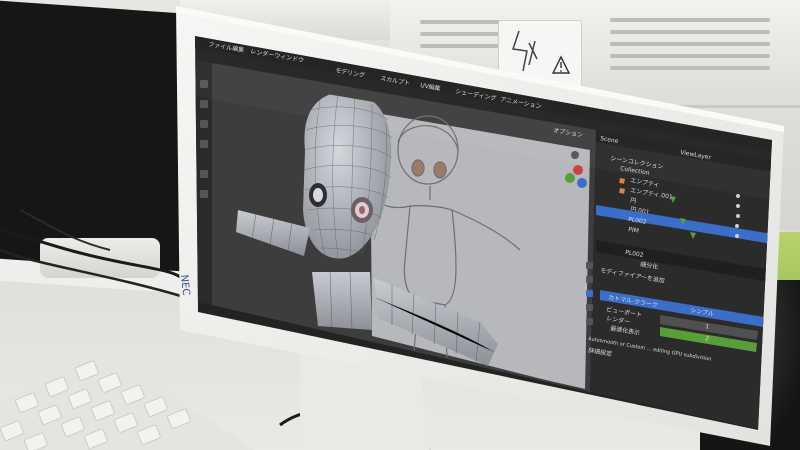 The image size is (800, 450). Describe the element at coordinates (633, 201) in the screenshot. I see `outliner-item: 円` at that location.